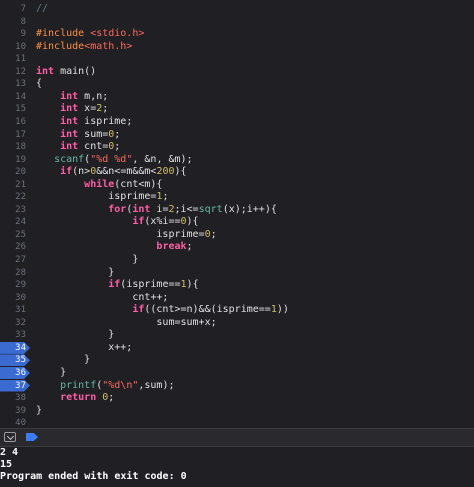 The width and height of the screenshot is (474, 487). I want to click on code-line: 20 if(n>0&&n<=m&&m<200){, so click(237, 172).